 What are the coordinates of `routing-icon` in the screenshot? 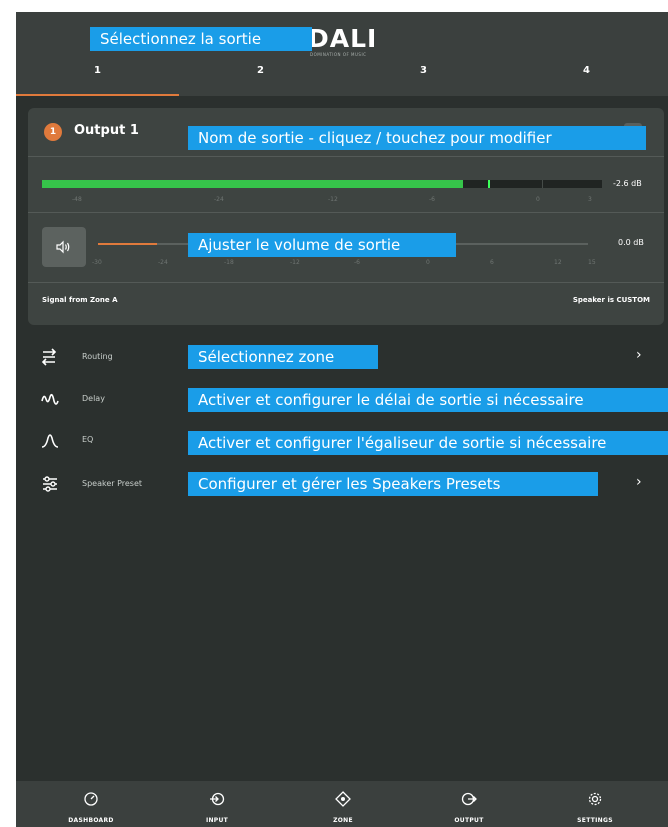 It's located at (49, 357).